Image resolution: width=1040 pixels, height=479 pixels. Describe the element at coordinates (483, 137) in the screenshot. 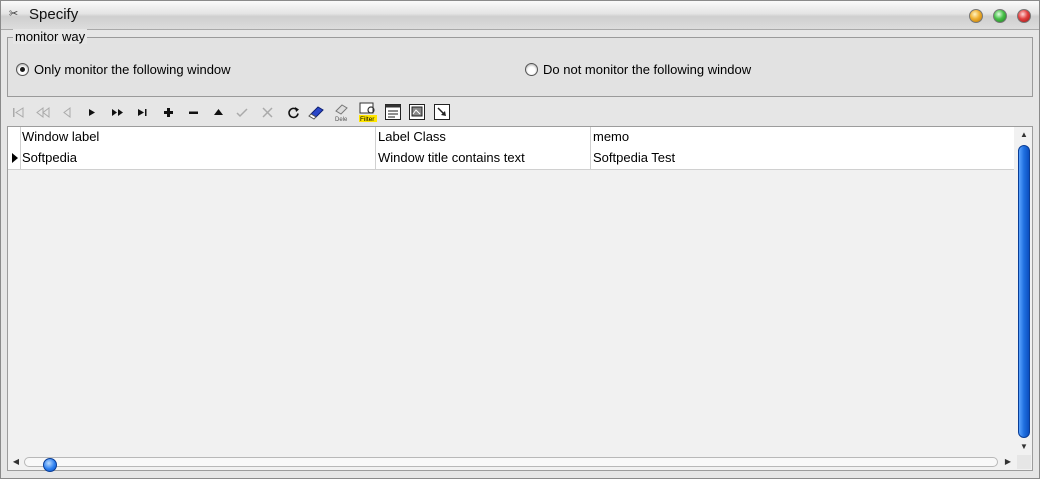

I see `column-header-label-class: Label Class` at that location.